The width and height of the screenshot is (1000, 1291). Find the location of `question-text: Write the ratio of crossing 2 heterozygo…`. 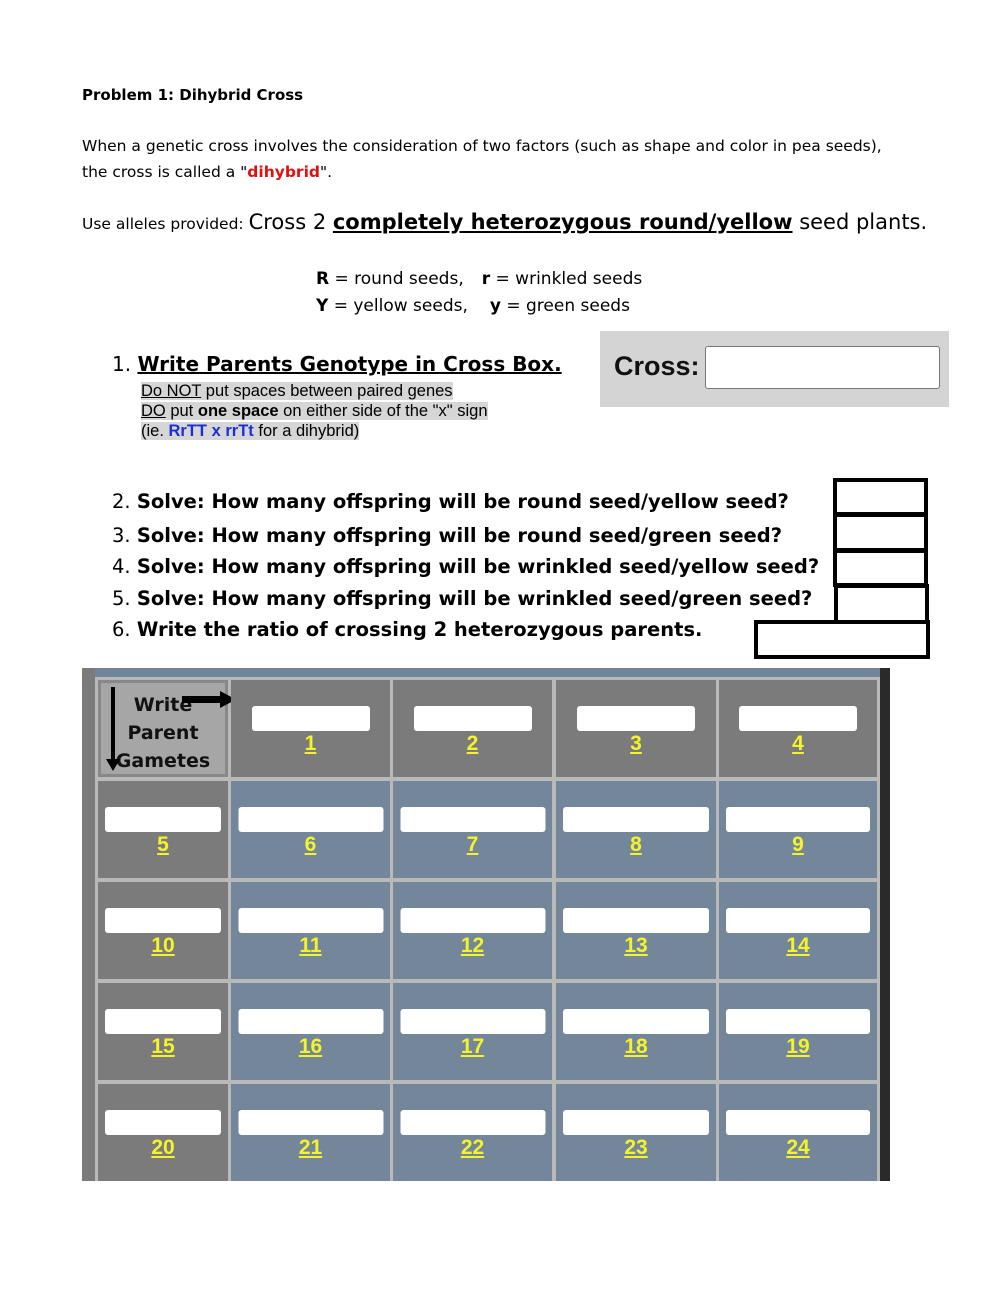

question-text: Write the ratio of crossing 2 heterozygo… is located at coordinates (419, 629).